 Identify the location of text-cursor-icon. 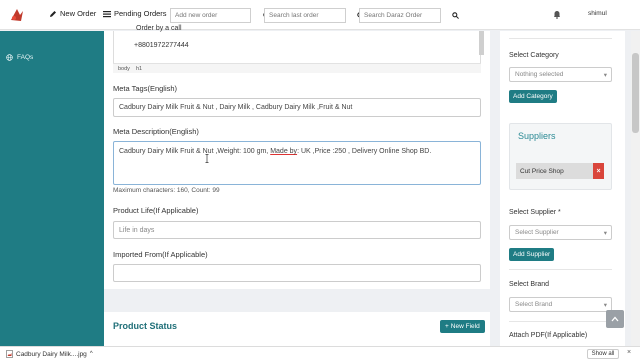
(207, 158).